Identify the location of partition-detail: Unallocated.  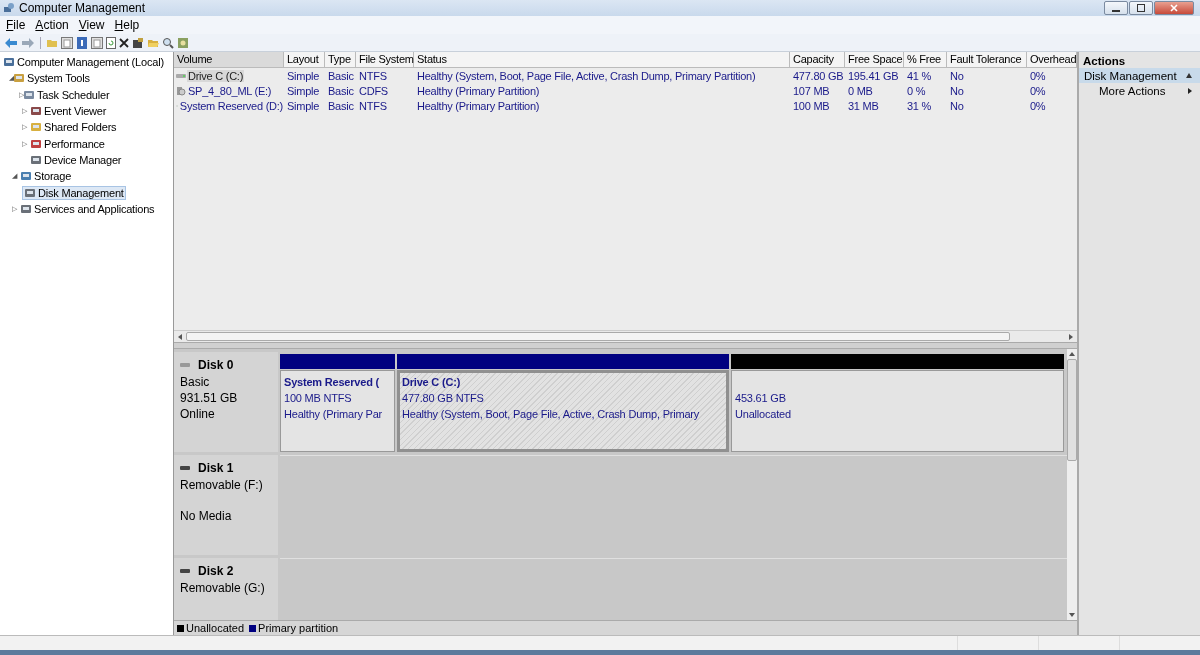
(763, 414).